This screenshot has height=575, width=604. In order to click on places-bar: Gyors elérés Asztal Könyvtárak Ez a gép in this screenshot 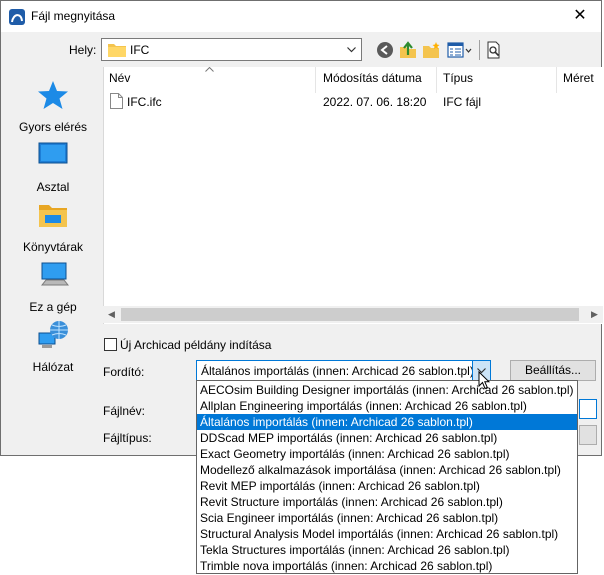, I will do `click(53, 220)`.